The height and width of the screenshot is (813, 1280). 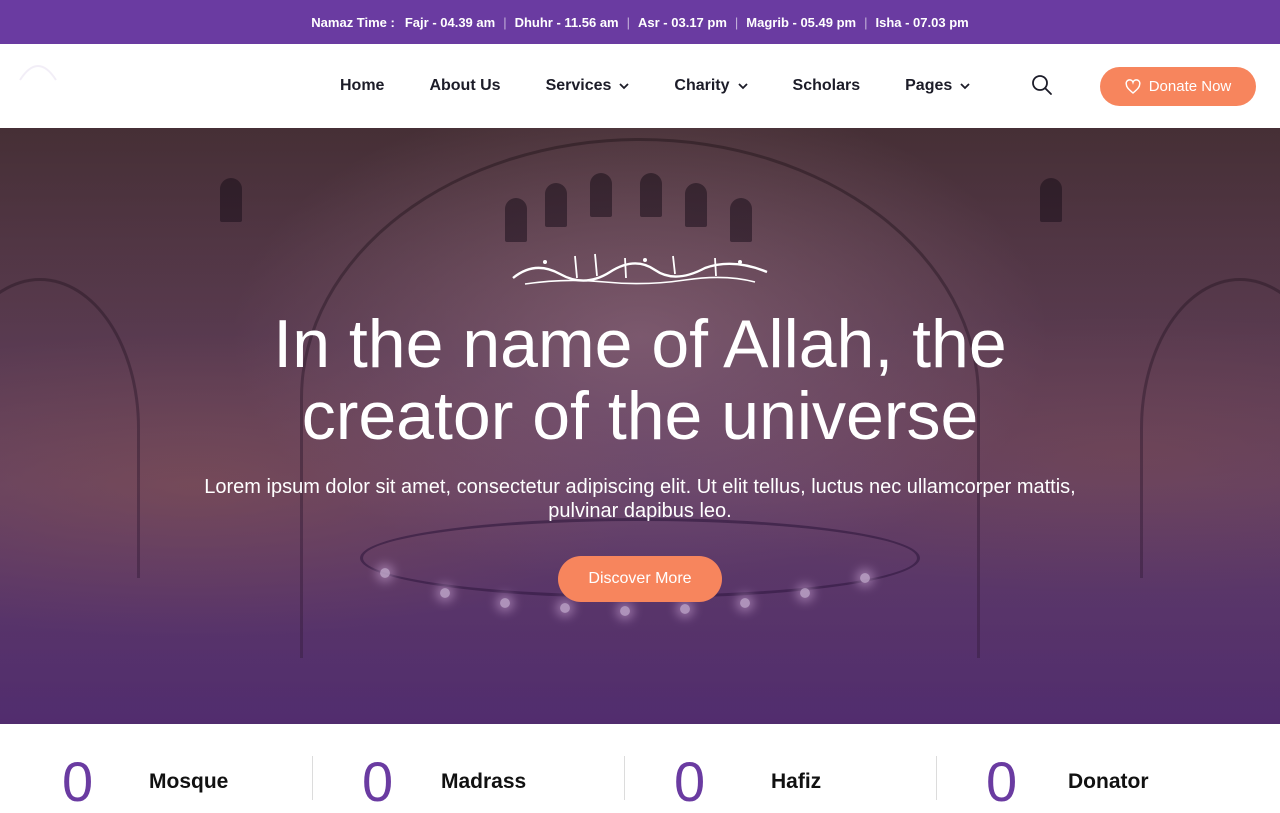 I want to click on prayer-time-magrib: Magrib - 05.49 pm, so click(x=801, y=22).